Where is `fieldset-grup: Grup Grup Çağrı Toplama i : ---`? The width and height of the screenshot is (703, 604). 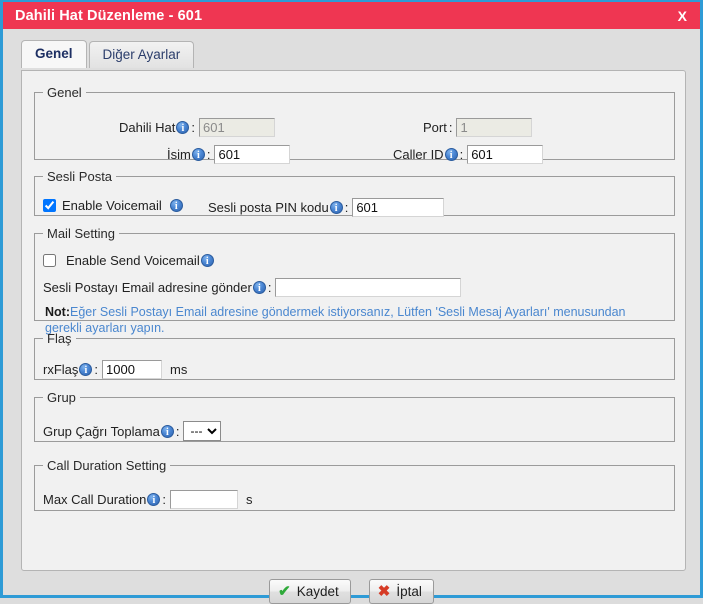
fieldset-grup: Grup Grup Çağrı Toplama i : --- is located at coordinates (354, 416).